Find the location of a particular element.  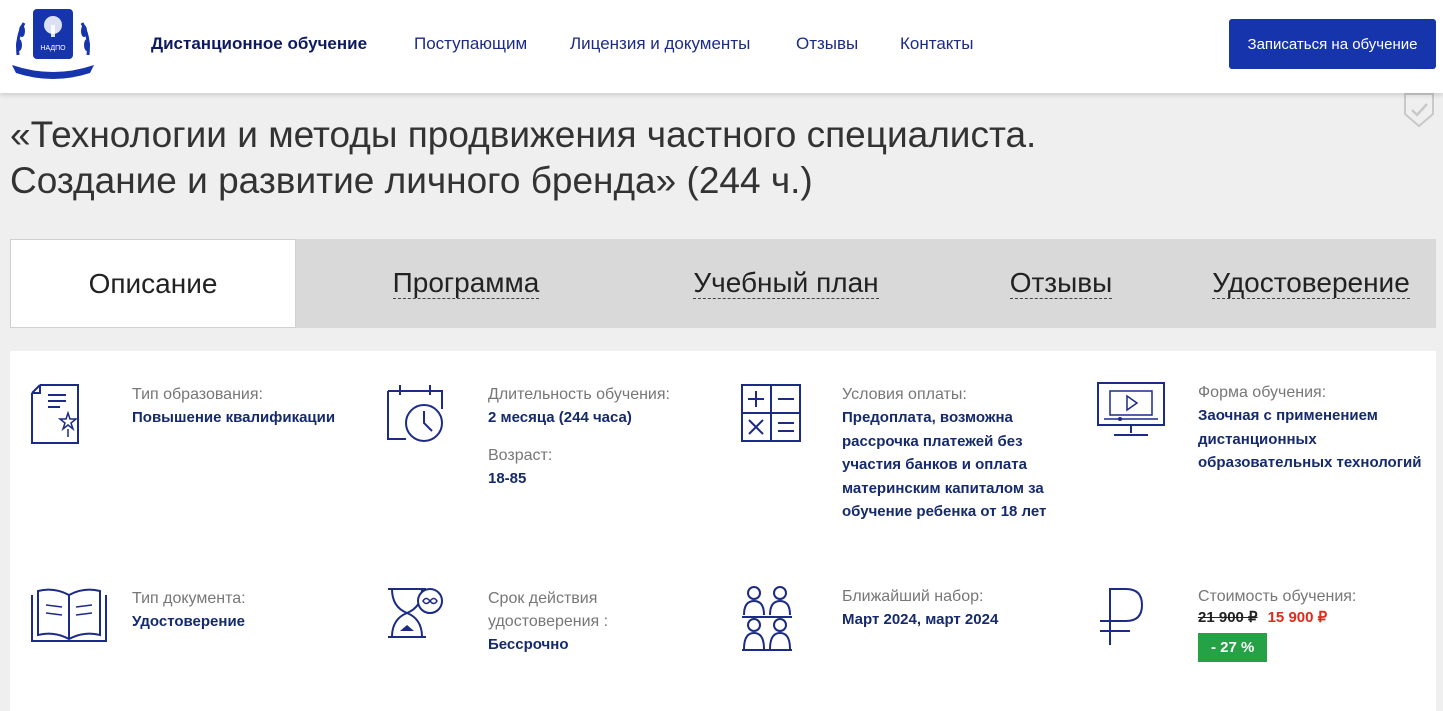

certificate-doc-icon is located at coordinates (55, 414).